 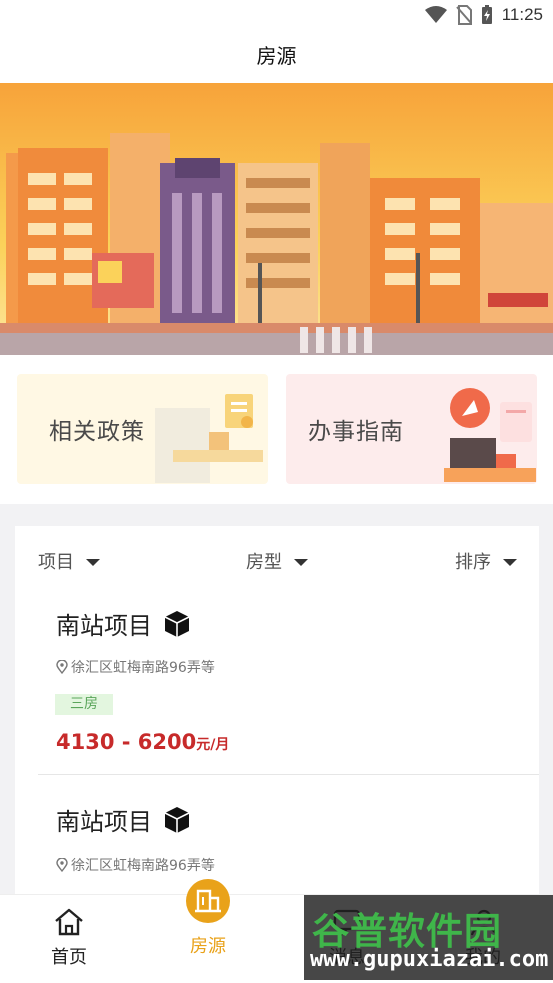 What do you see at coordinates (69, 957) in the screenshot?
I see `tab-home-label: 首页` at bounding box center [69, 957].